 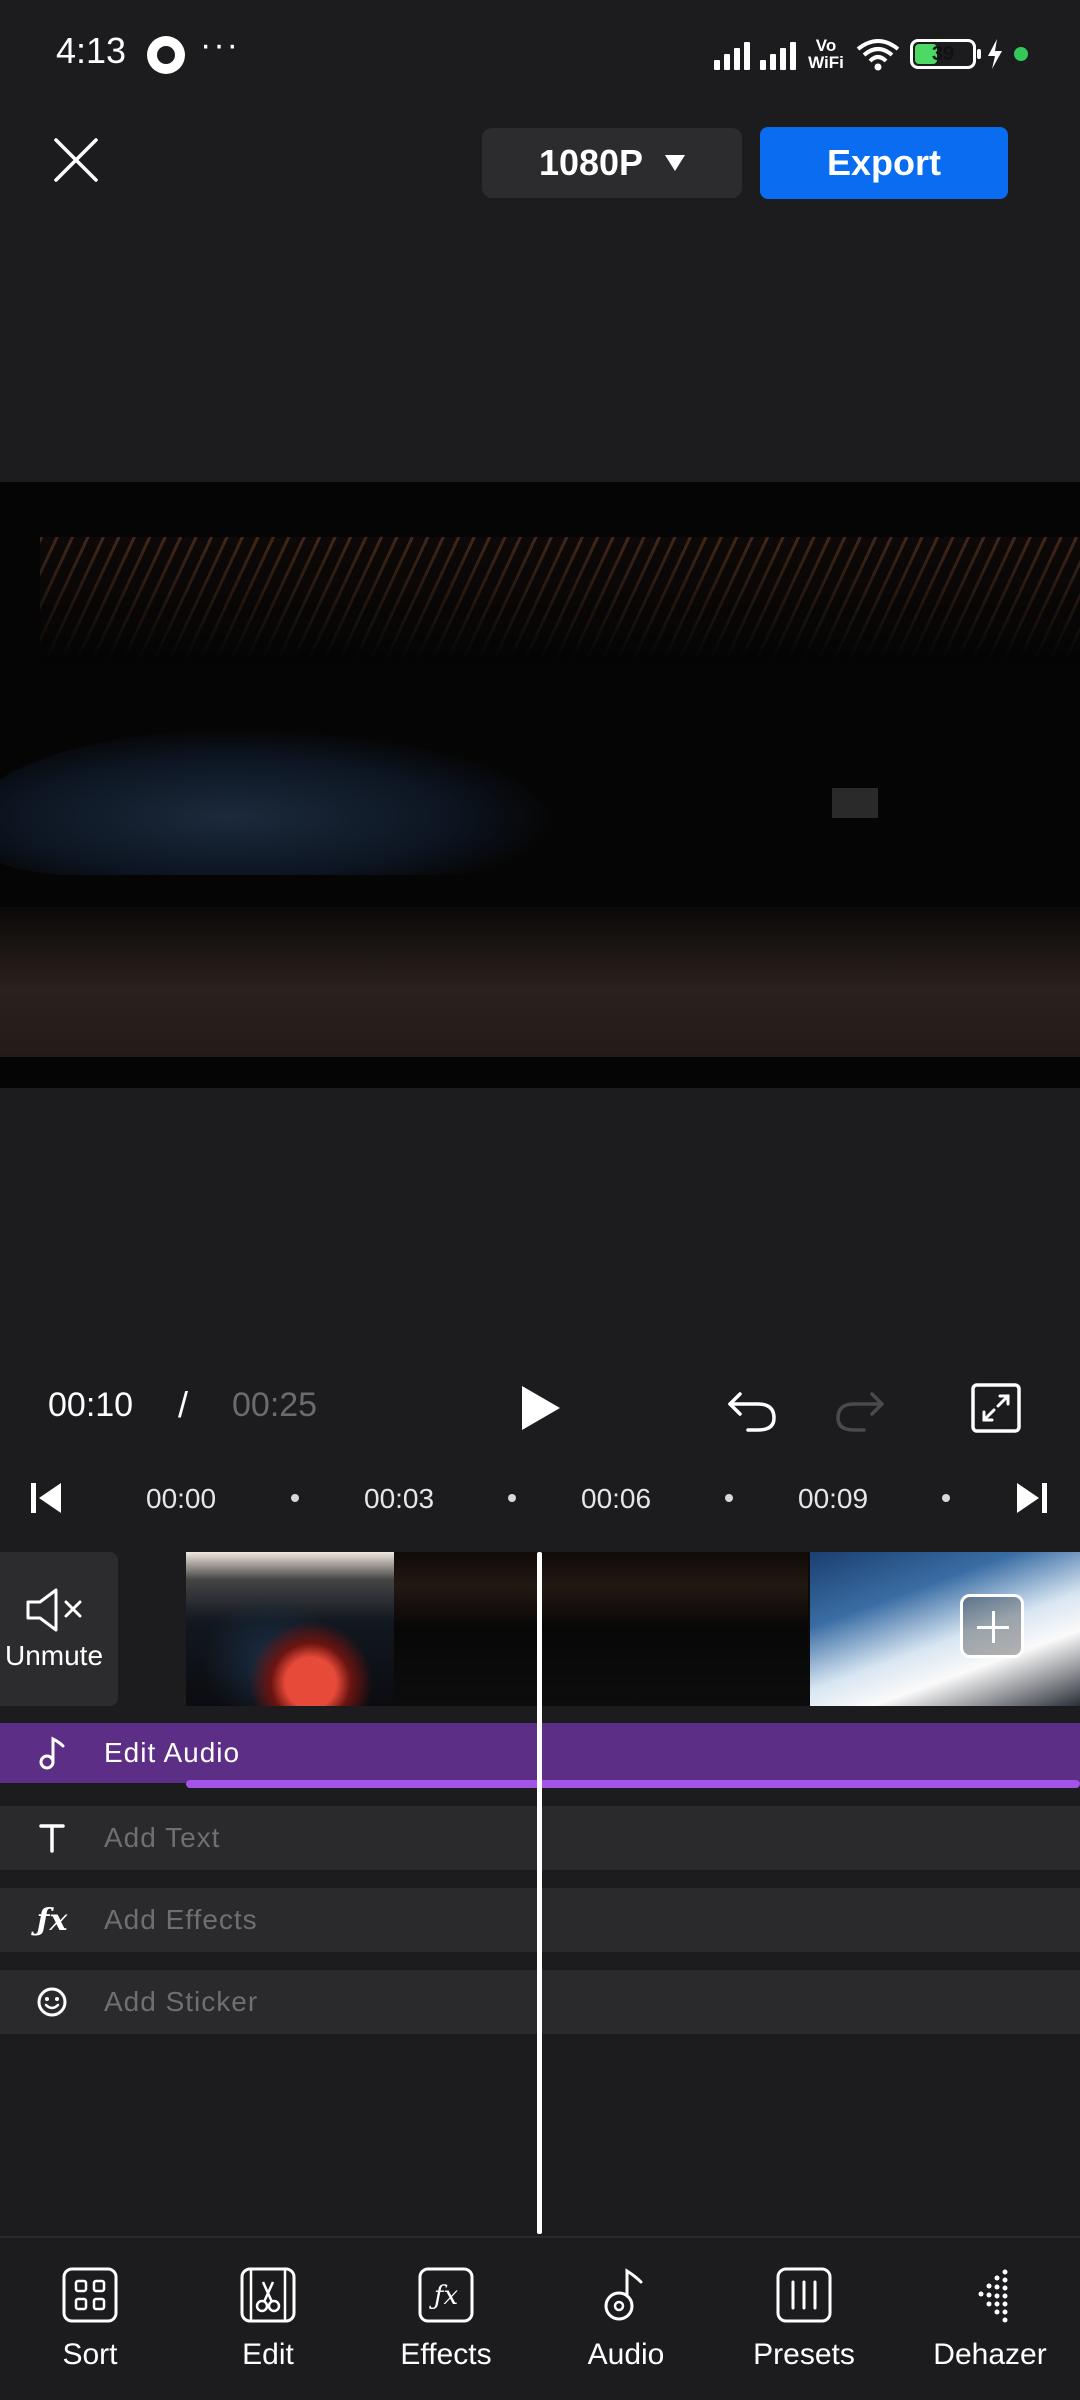 What do you see at coordinates (560, 599) in the screenshot?
I see `preview-ceiling-lights` at bounding box center [560, 599].